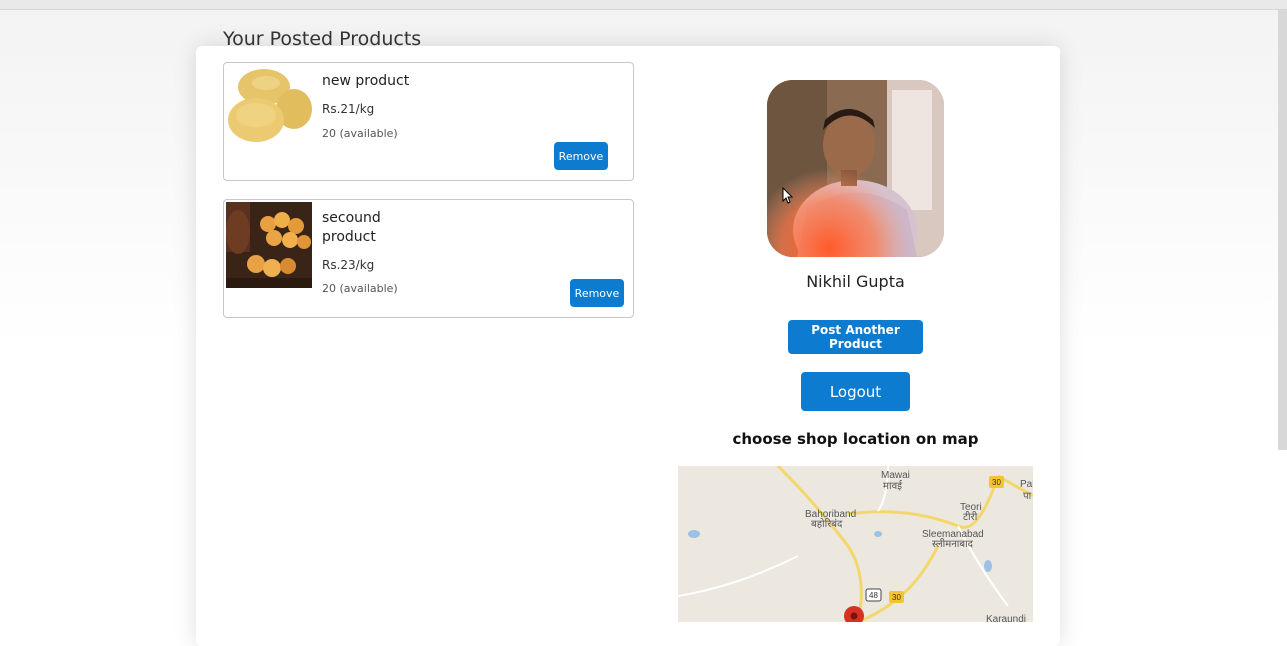 This screenshot has width=1287, height=646. Describe the element at coordinates (827, 524) in the screenshot. I see `map-label-bahoriband-local: बहोरिबंद` at that location.